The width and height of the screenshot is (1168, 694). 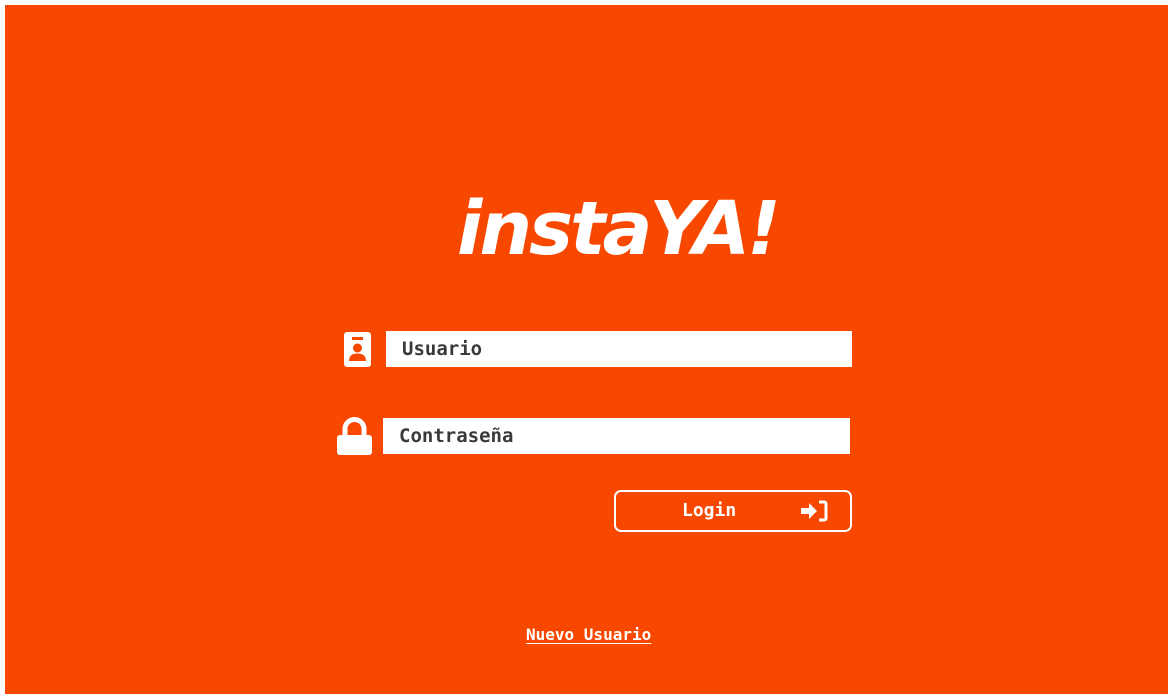 I want to click on username-input, so click(x=619, y=349).